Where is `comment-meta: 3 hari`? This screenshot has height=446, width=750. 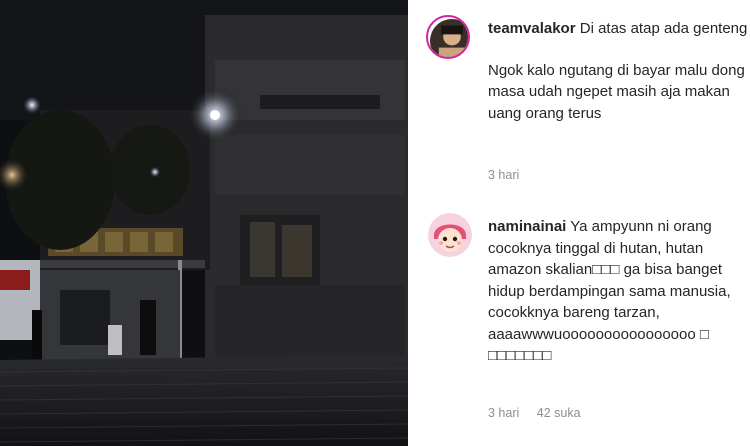 comment-meta: 3 hari is located at coordinates (510, 175).